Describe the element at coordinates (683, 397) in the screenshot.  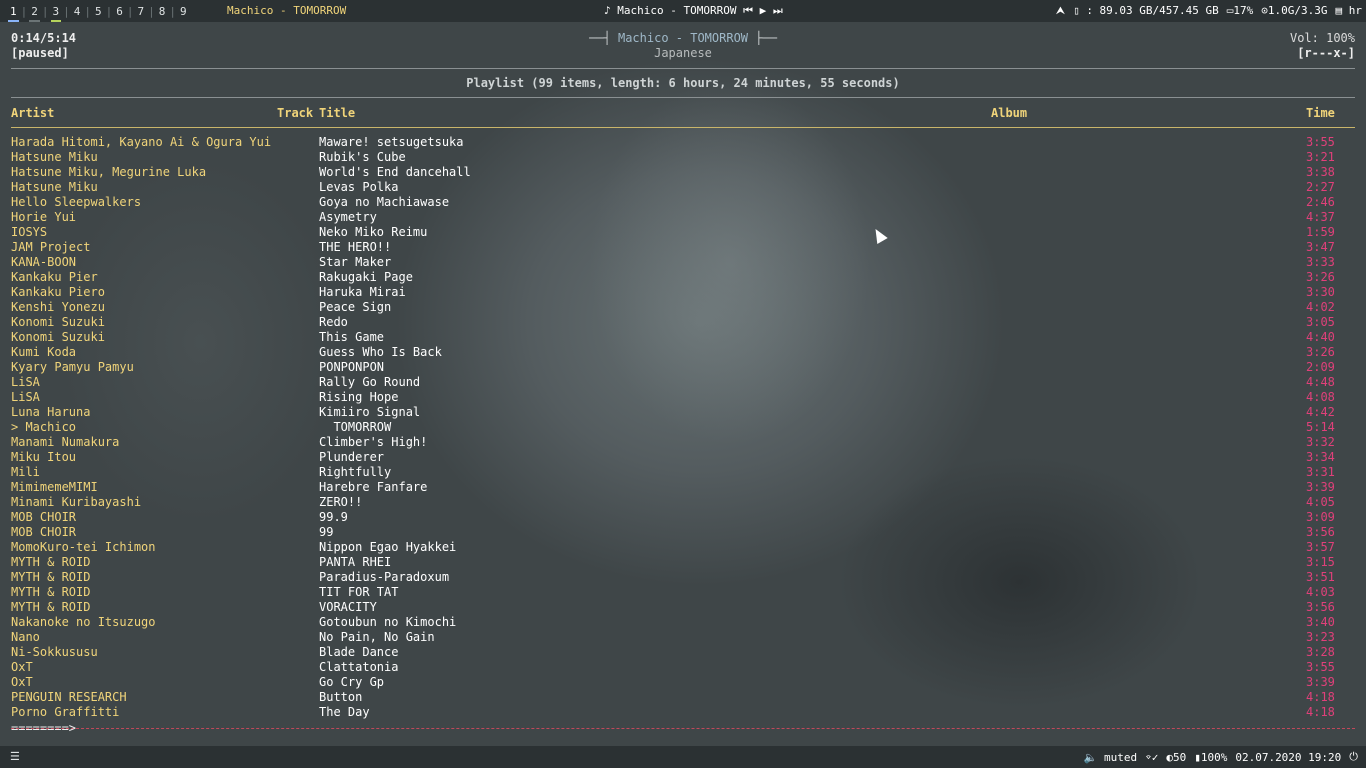
I see `playlist-row: LiSA Rising Hope 4:08` at that location.